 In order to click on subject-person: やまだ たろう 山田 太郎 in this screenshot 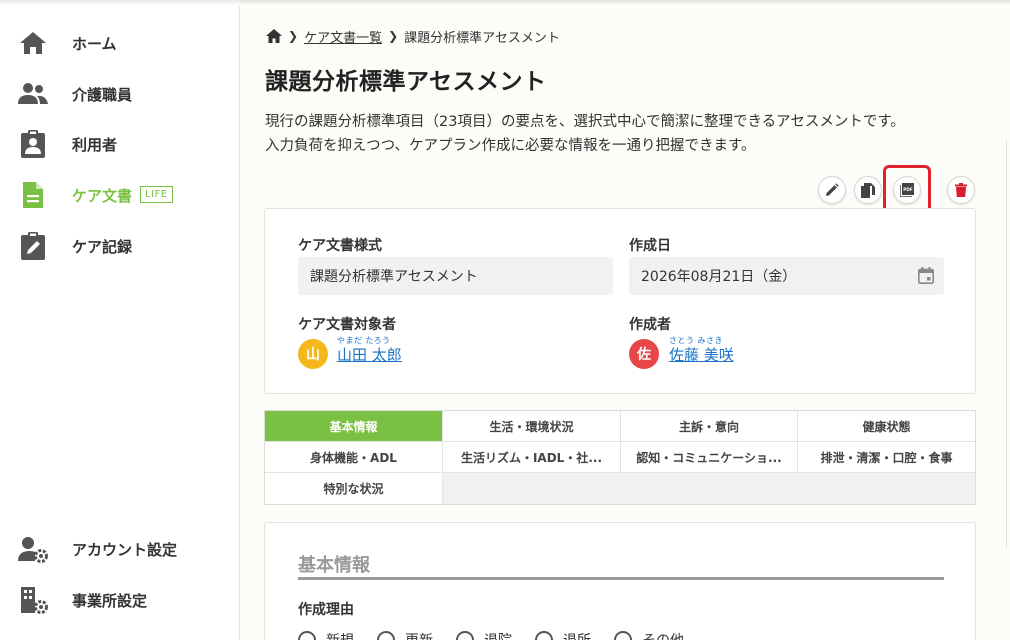, I will do `click(369, 350)`.